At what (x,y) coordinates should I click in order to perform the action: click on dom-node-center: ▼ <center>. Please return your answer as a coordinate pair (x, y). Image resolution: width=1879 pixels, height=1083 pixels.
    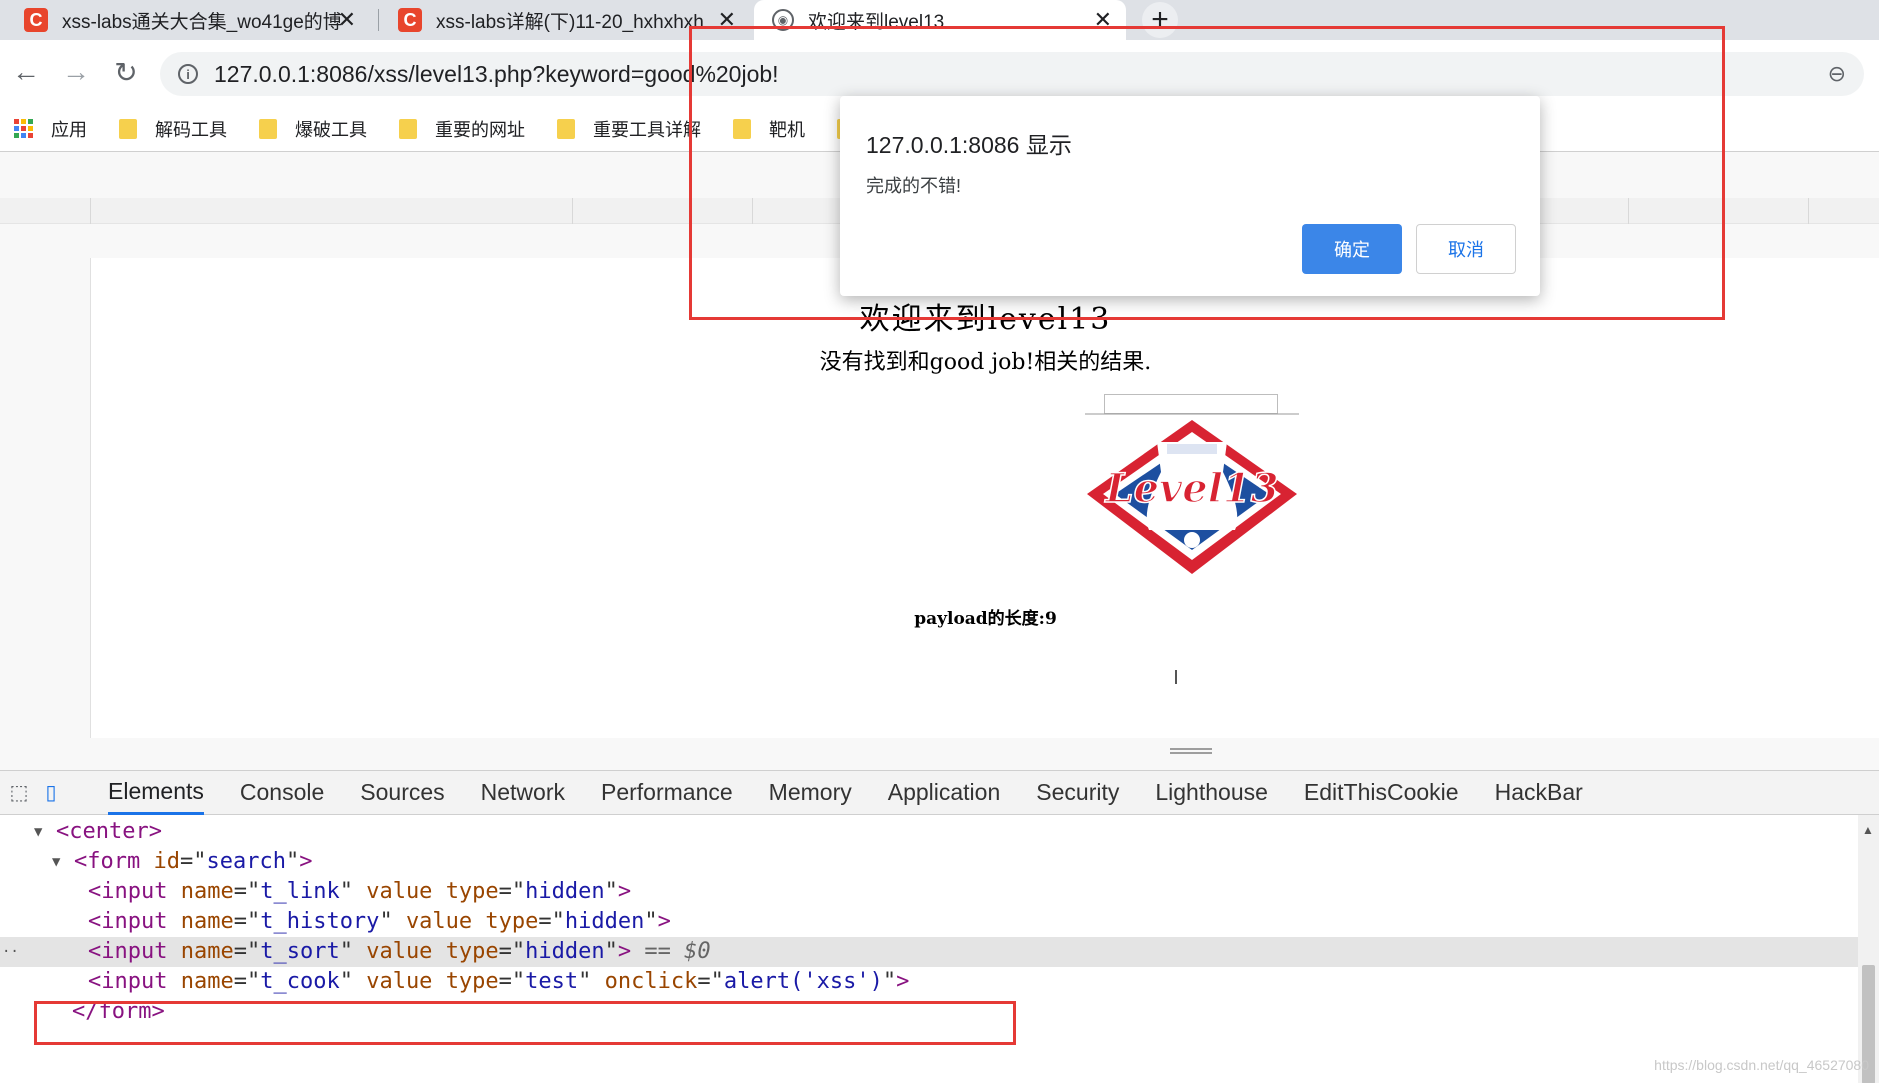
    Looking at the image, I should click on (929, 832).